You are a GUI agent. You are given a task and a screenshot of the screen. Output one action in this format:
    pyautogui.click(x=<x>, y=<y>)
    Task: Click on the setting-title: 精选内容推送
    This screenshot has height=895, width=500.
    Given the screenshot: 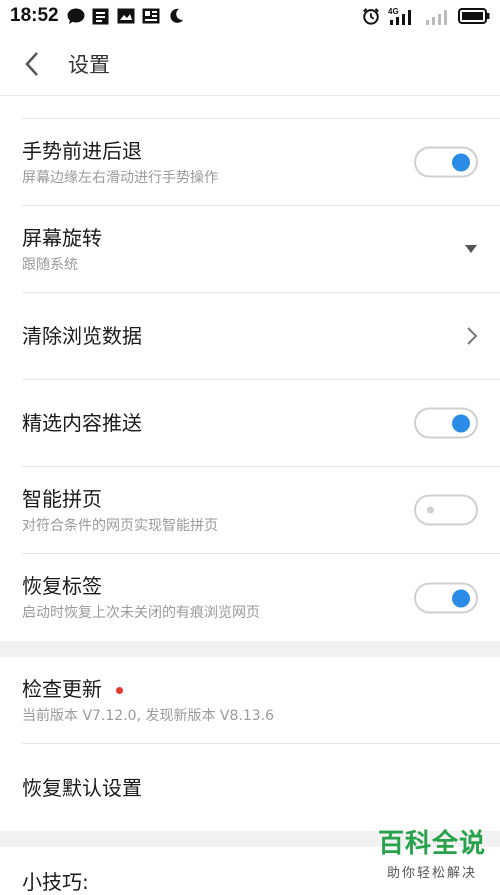 What is the action you would take?
    pyautogui.click(x=82, y=423)
    